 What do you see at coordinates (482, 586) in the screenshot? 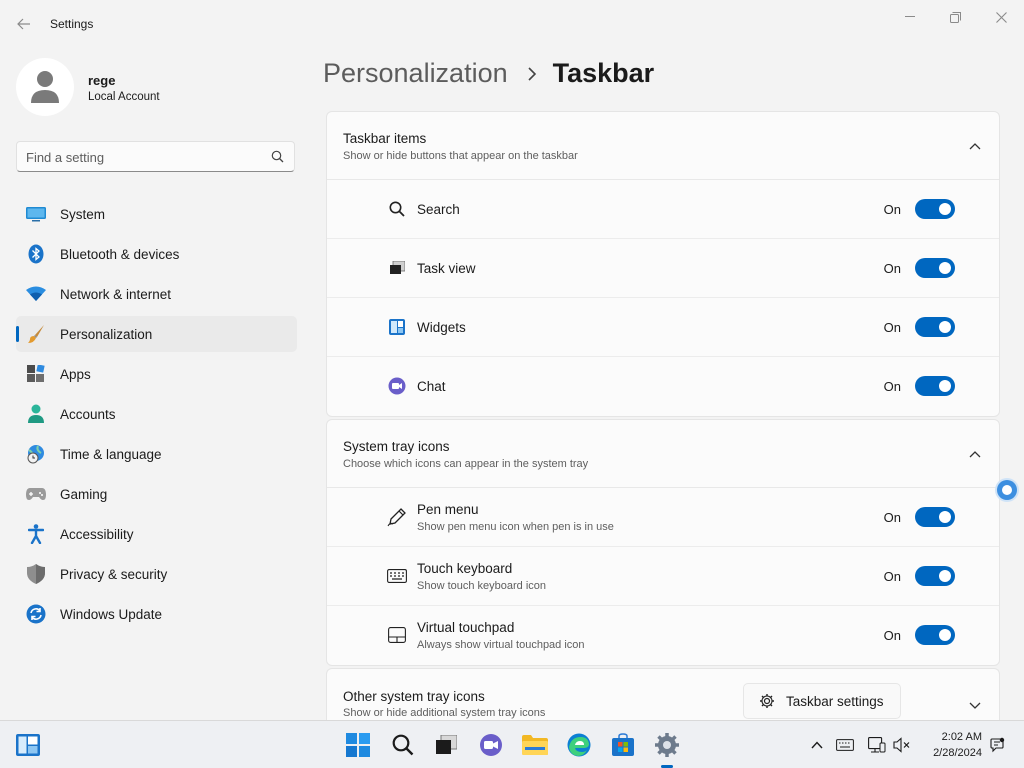
I see `setting-description: Show touch keyboard icon` at bounding box center [482, 586].